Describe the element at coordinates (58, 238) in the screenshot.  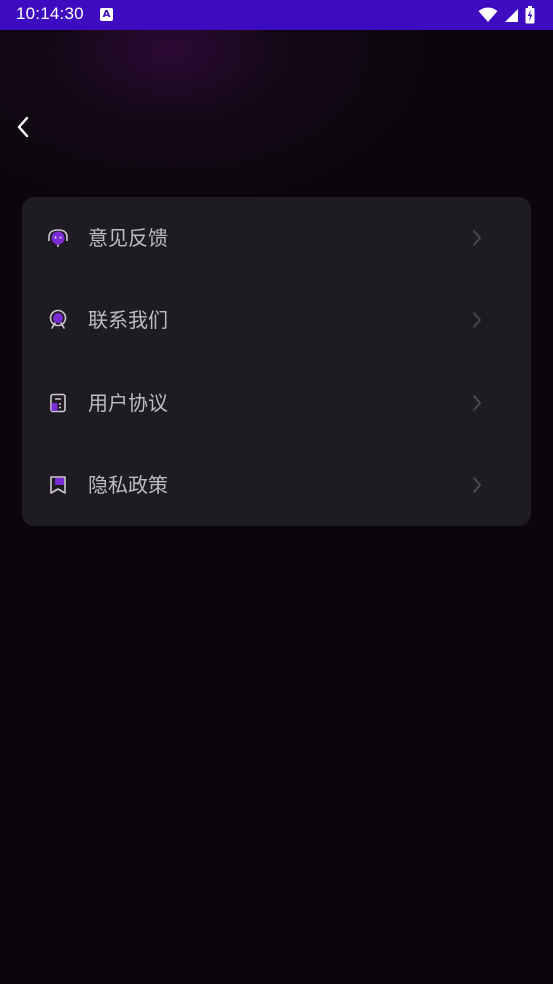
I see `feedback-chat-icon` at that location.